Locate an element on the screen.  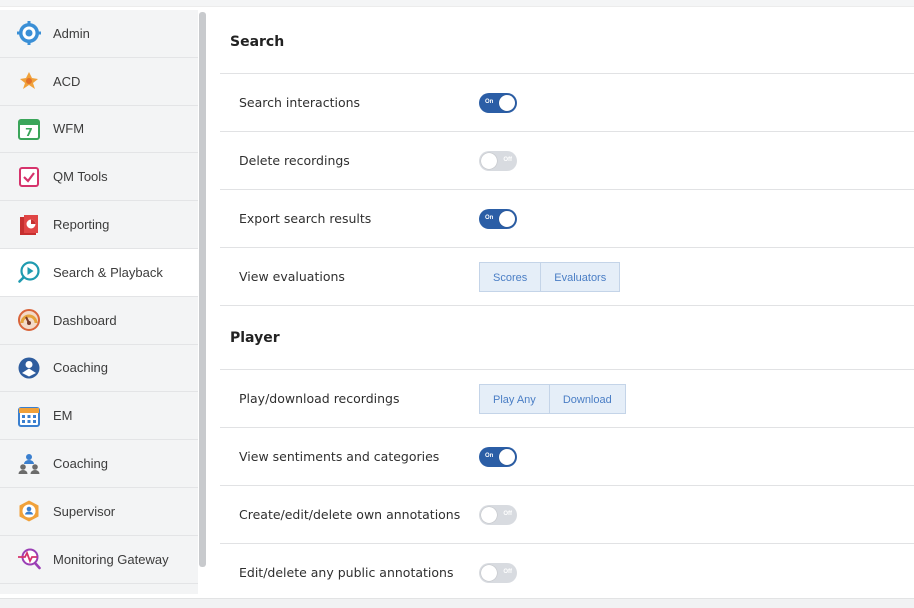
sidebar-item-monitoring-gateway: Monitoring Gateway is located at coordinates (99, 560).